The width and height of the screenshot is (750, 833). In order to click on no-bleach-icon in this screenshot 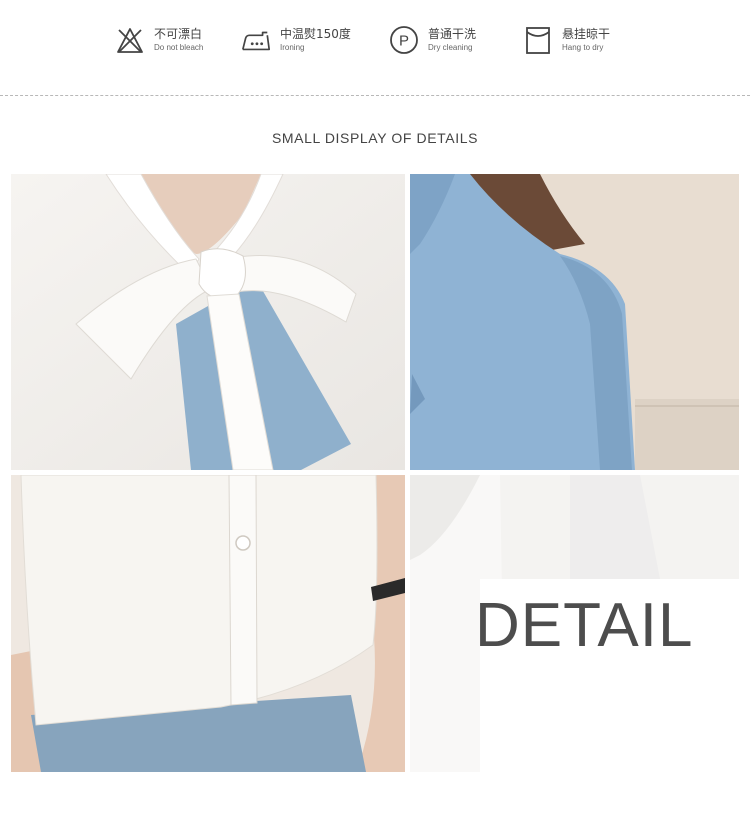, I will do `click(130, 40)`.